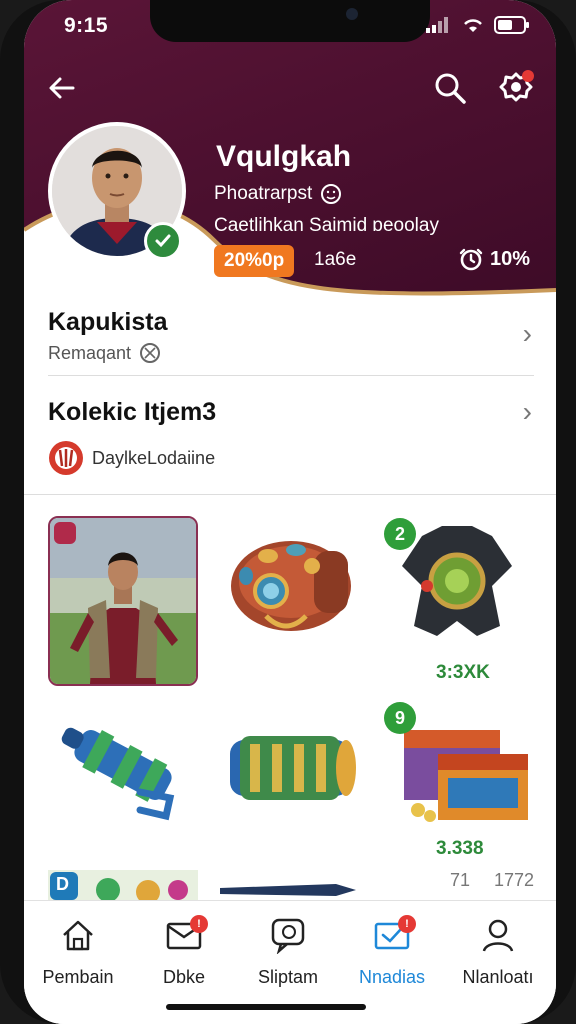 The height and width of the screenshot is (1024, 576). Describe the element at coordinates (437, 25) in the screenshot. I see `signal-icon` at that location.